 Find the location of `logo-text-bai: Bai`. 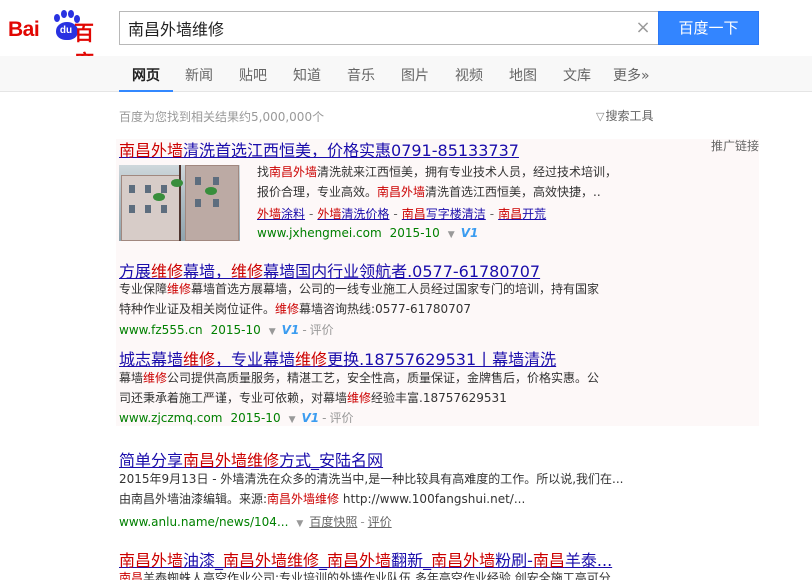

logo-text-bai: Bai is located at coordinates (24, 29).